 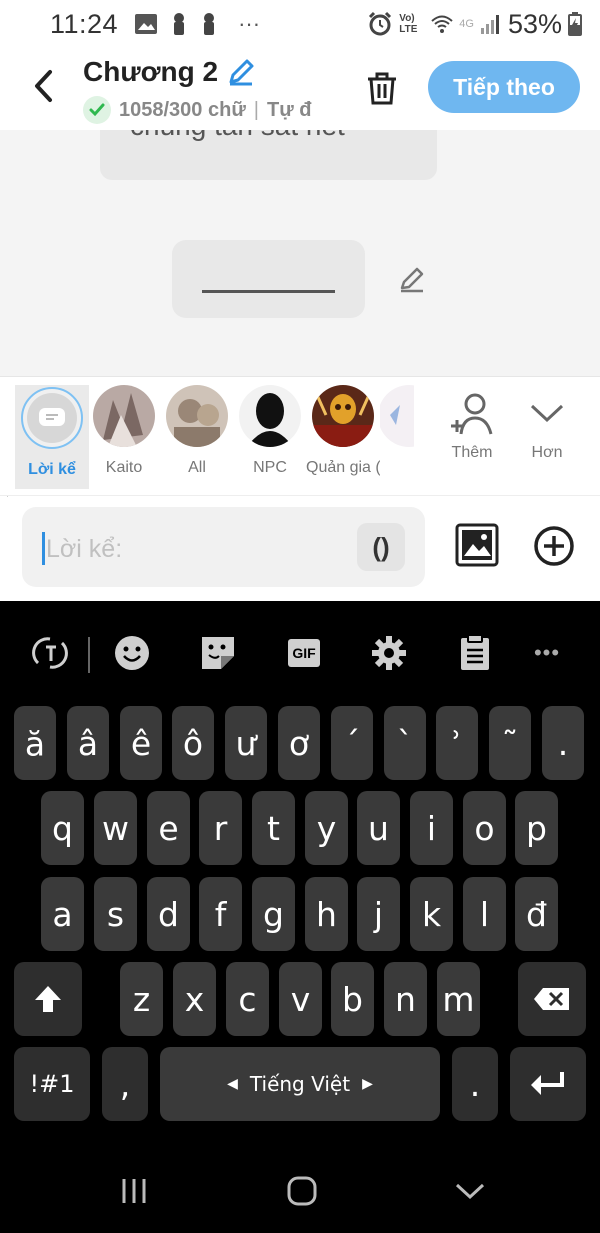 What do you see at coordinates (367, 1084) in the screenshot?
I see `chevron-right-icon: ▶` at bounding box center [367, 1084].